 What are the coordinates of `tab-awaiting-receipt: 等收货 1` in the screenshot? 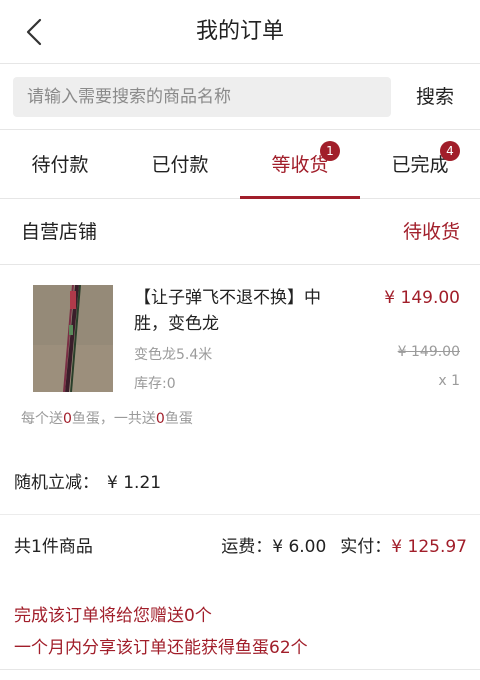 It's located at (300, 165).